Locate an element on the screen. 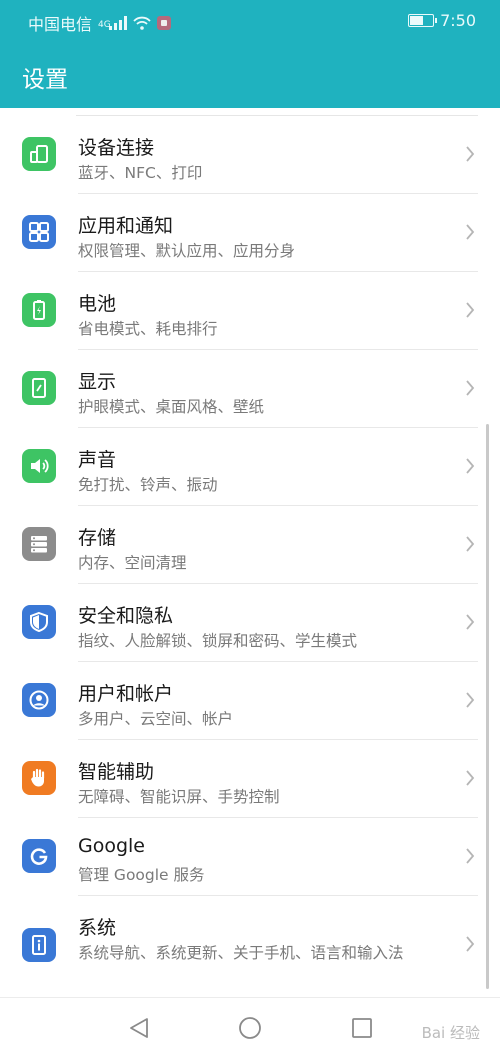 This screenshot has height=1057, width=500. navigation-bar: Bai 经验 is located at coordinates (250, 1027).